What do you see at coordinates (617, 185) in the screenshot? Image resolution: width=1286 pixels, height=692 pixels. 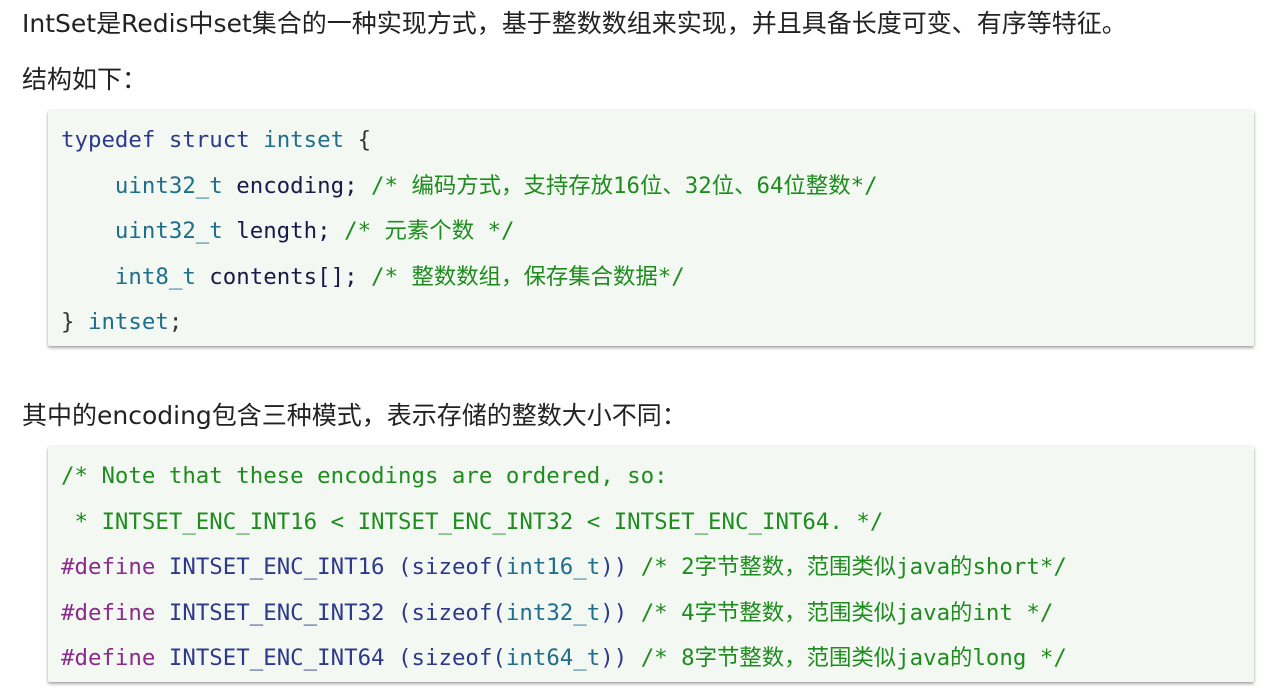 I see `code-comment: /* 编码方式，支持存放16位、32位、64位整数*/` at bounding box center [617, 185].